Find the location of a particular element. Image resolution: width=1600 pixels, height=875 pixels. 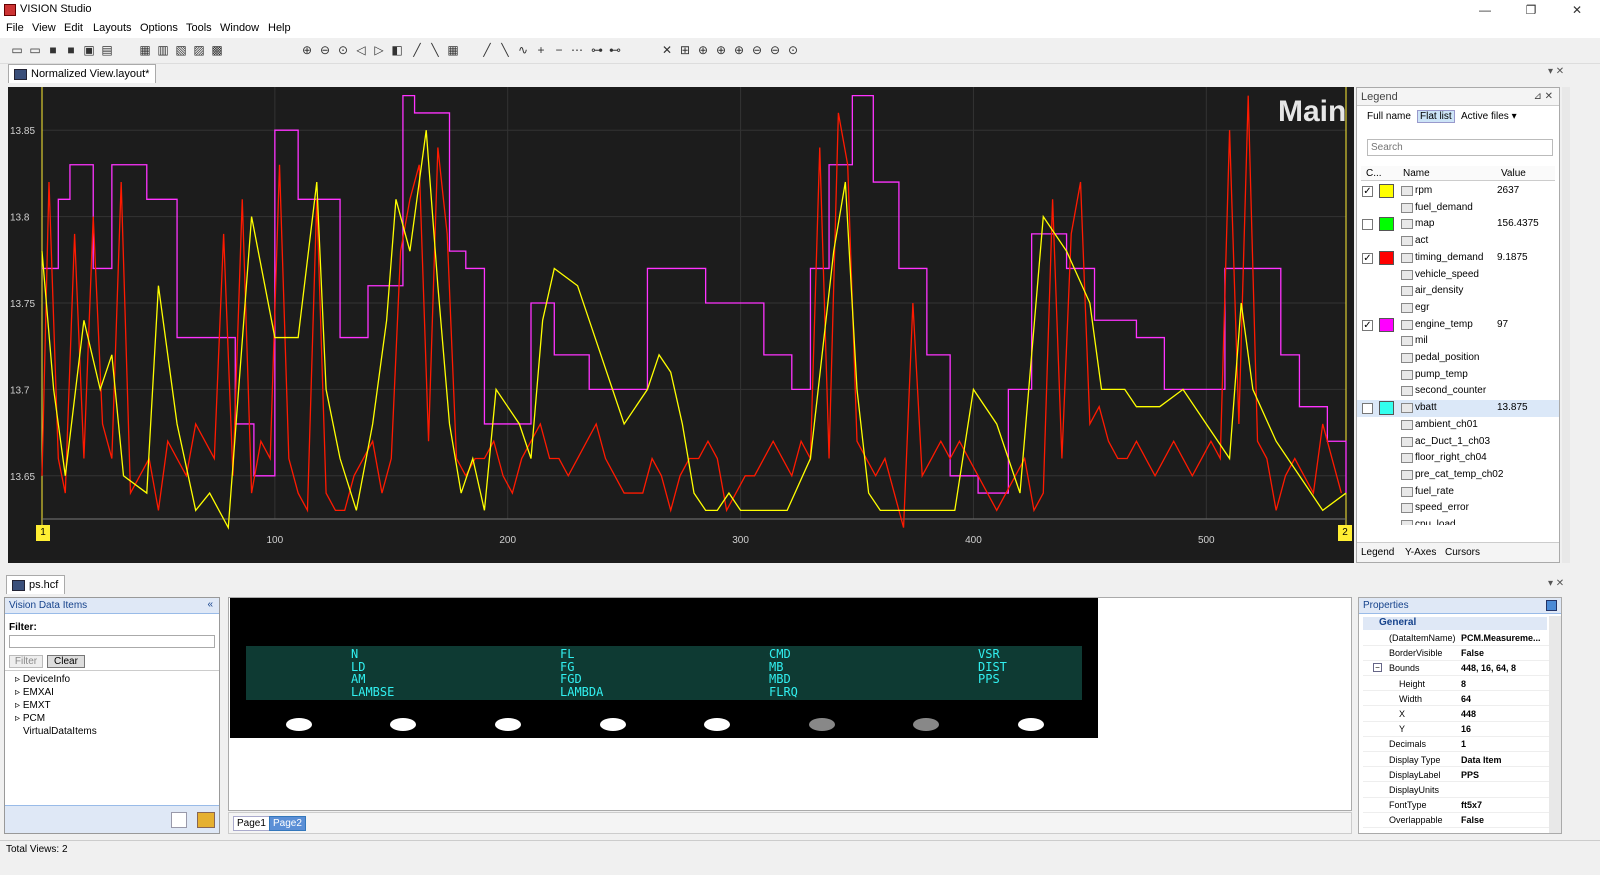

unlink-icon: ⊷ is located at coordinates (615, 50).